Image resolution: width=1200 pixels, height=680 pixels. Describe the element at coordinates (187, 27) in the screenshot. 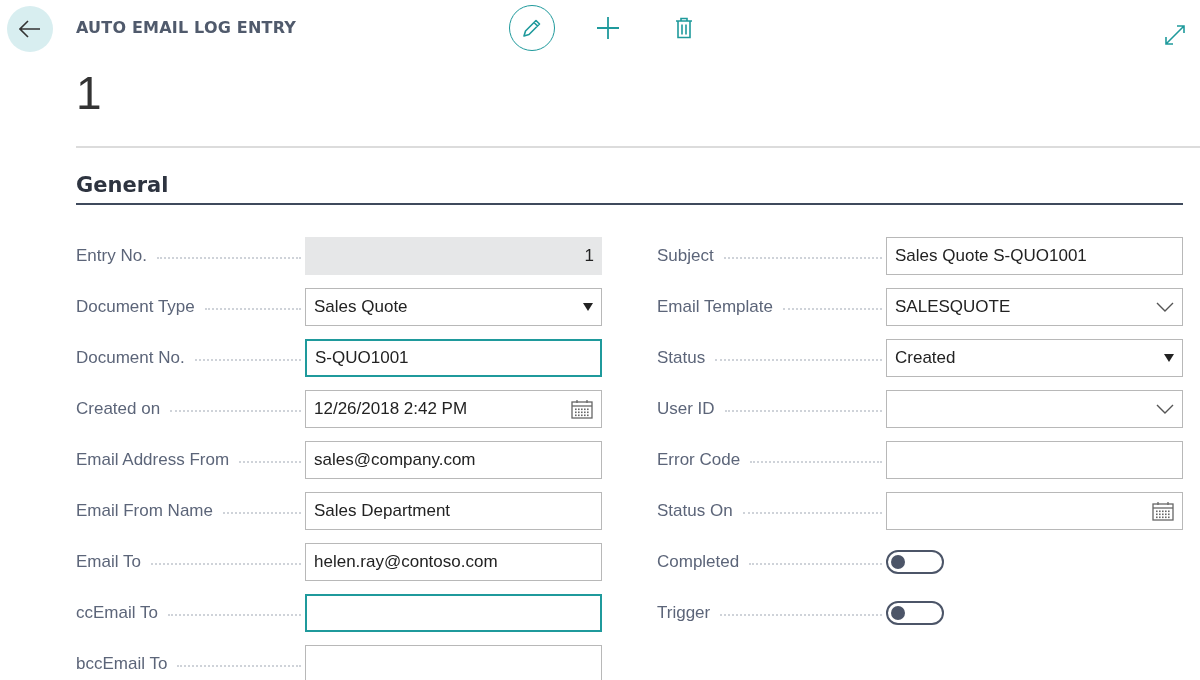

I see `page-title: AUTO EMAIL LOG ENTRY` at that location.